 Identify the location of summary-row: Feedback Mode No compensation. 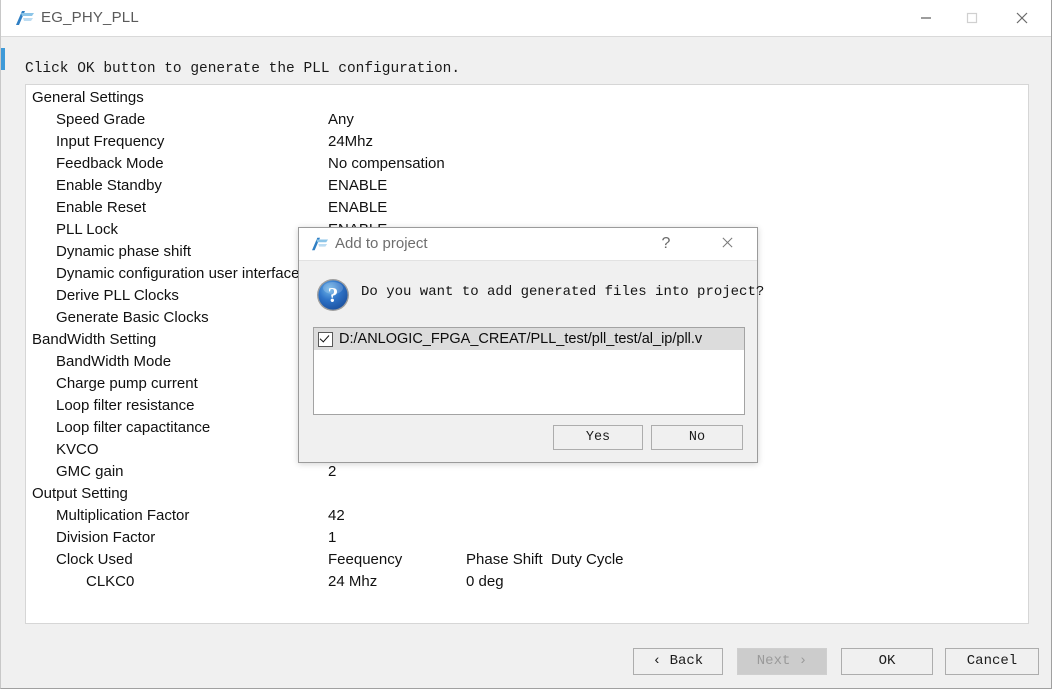
(527, 164).